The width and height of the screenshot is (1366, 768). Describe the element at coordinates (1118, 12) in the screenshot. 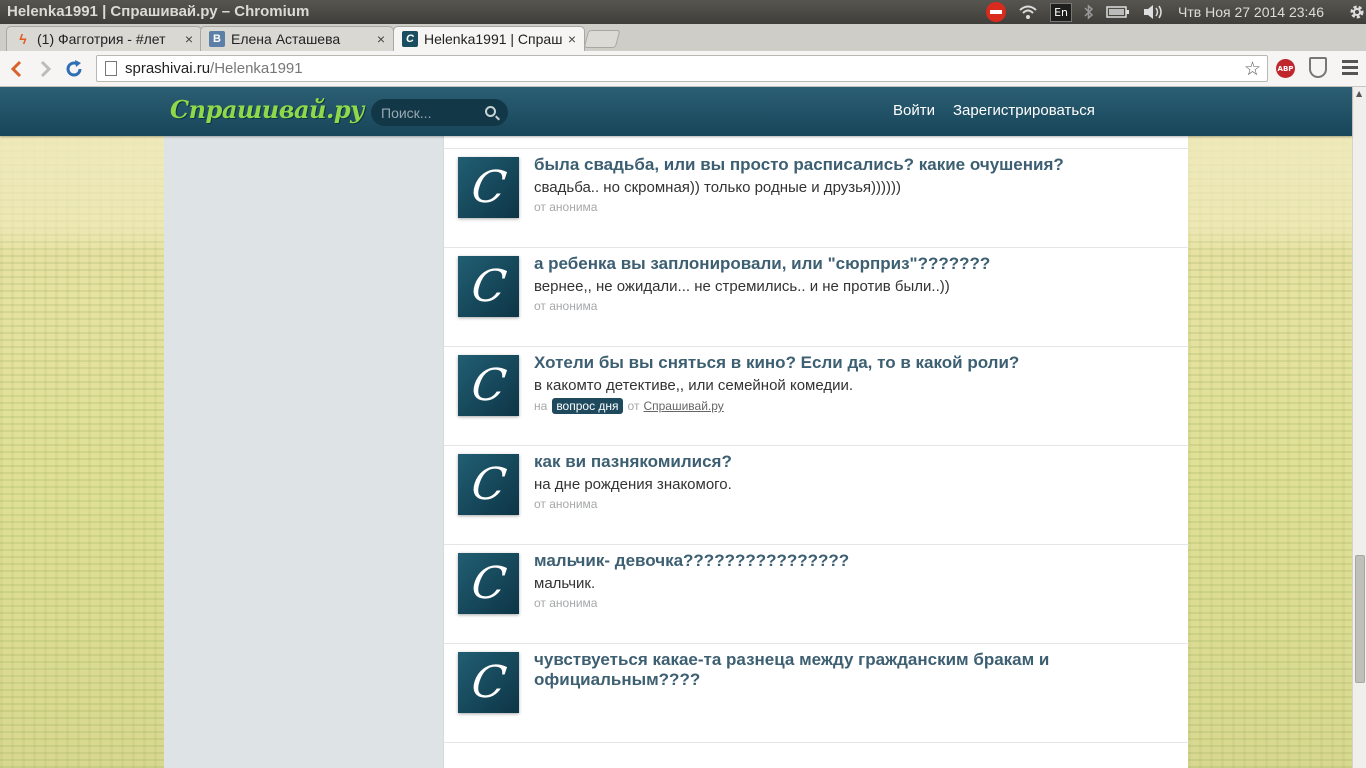

I see `battery-icon` at that location.